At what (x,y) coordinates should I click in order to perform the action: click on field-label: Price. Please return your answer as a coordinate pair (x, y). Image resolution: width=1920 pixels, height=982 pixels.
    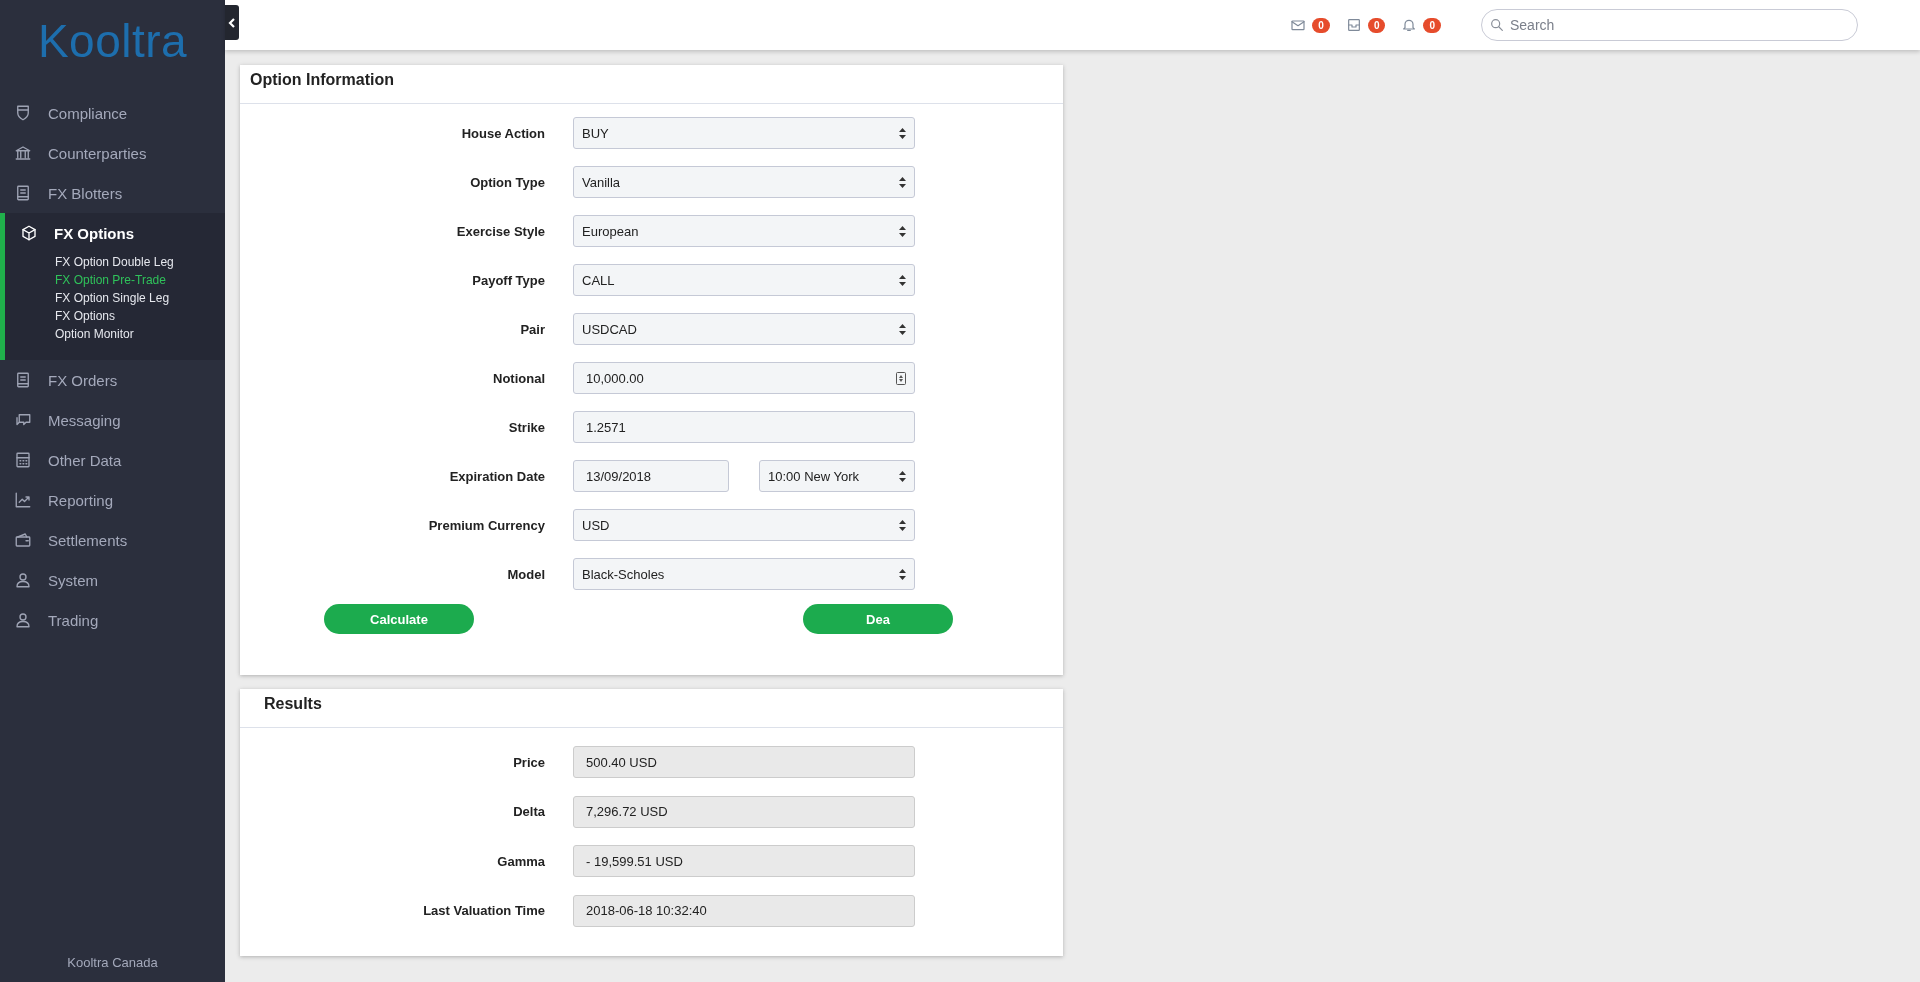
    Looking at the image, I should click on (528, 762).